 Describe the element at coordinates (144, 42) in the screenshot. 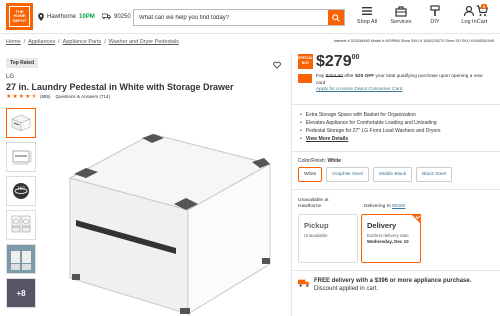

I see `breadcrumb-pedestals: Washer and Dryer Pedestals` at that location.